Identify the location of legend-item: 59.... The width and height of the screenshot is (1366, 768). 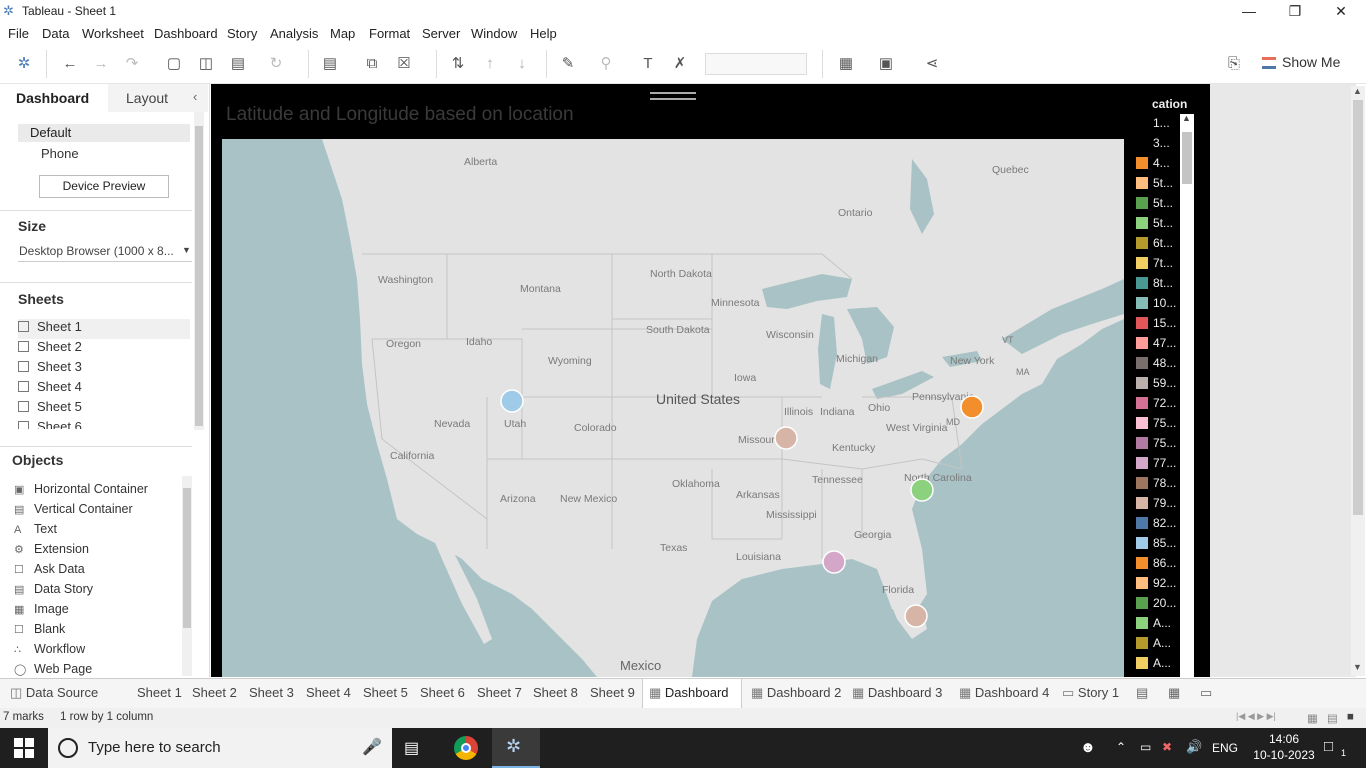
(1159, 385).